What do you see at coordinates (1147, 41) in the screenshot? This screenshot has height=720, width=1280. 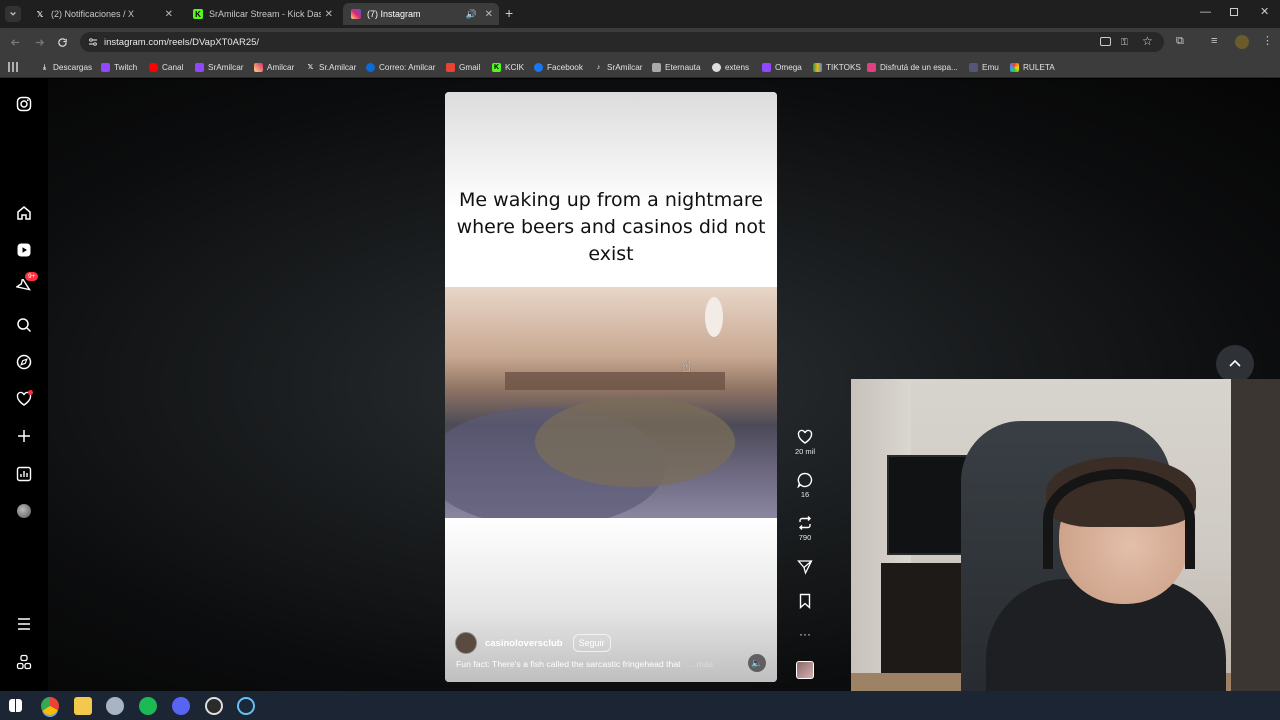 I see `bookmark-star-icon: ☆` at bounding box center [1147, 41].